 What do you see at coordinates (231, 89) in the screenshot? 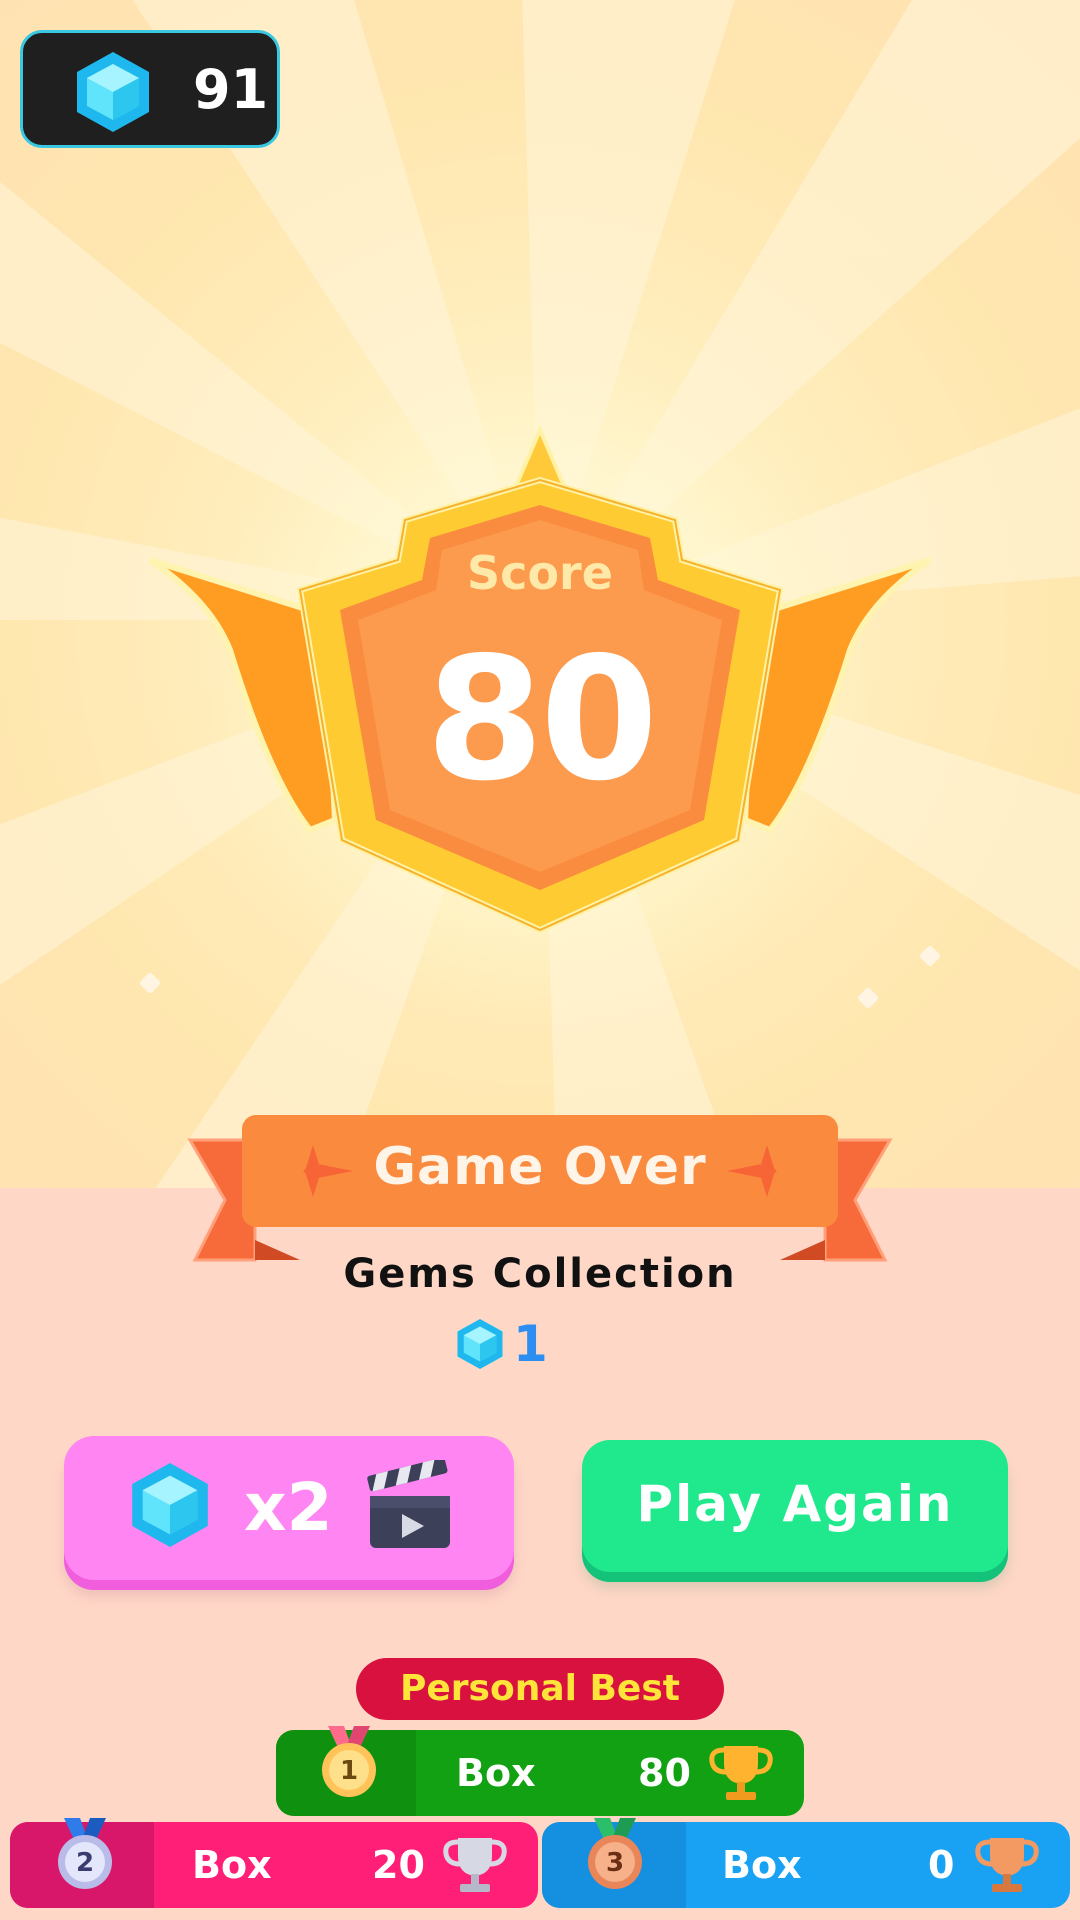
I see `gem-count: 91` at bounding box center [231, 89].